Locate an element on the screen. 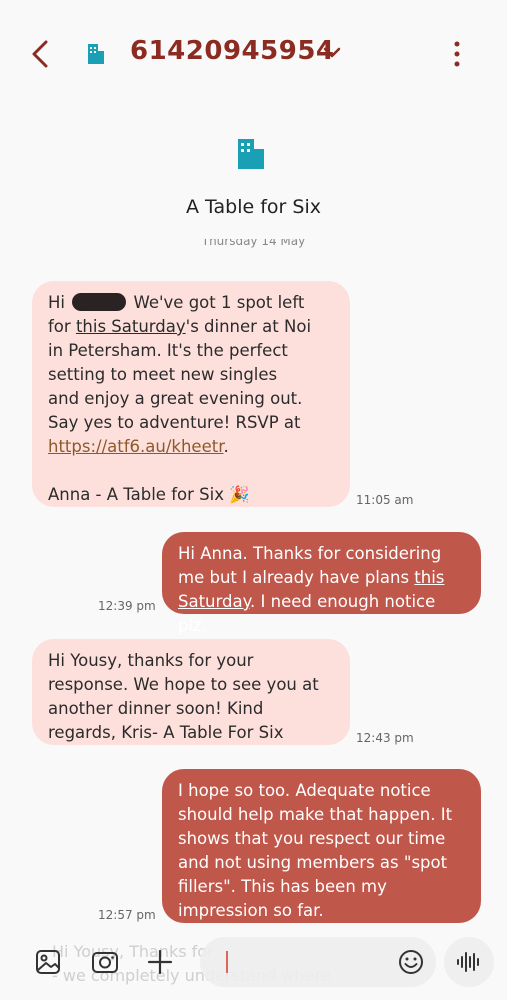 The height and width of the screenshot is (1000, 507). date-link: Saturday is located at coordinates (214, 601).